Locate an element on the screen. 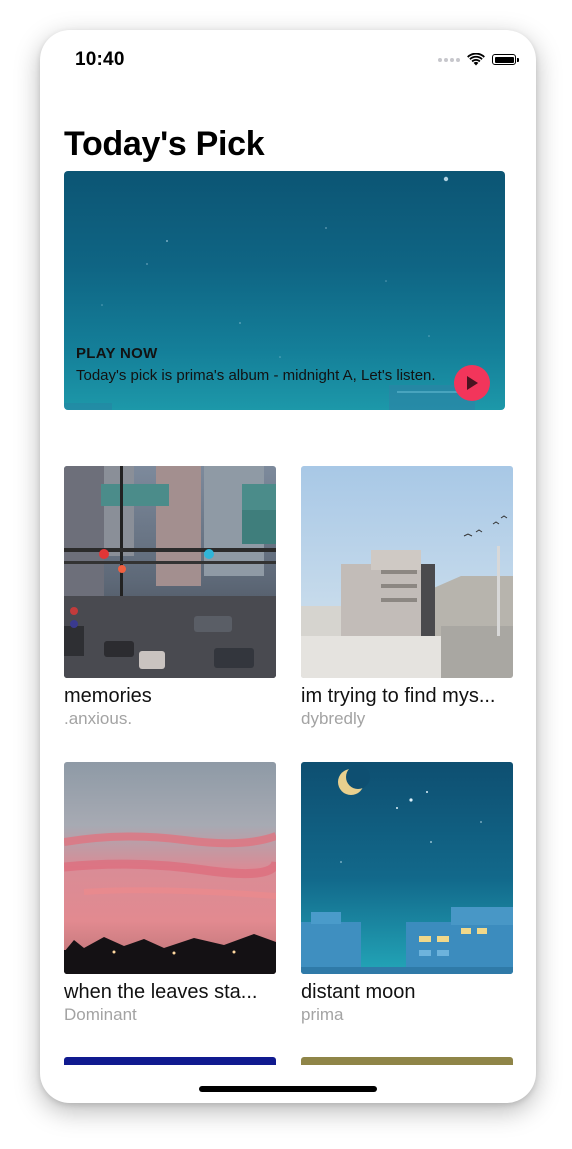 Image resolution: width=572 pixels, height=1149 pixels. album-card: when the leaves sta... Dominant is located at coordinates (170, 894).